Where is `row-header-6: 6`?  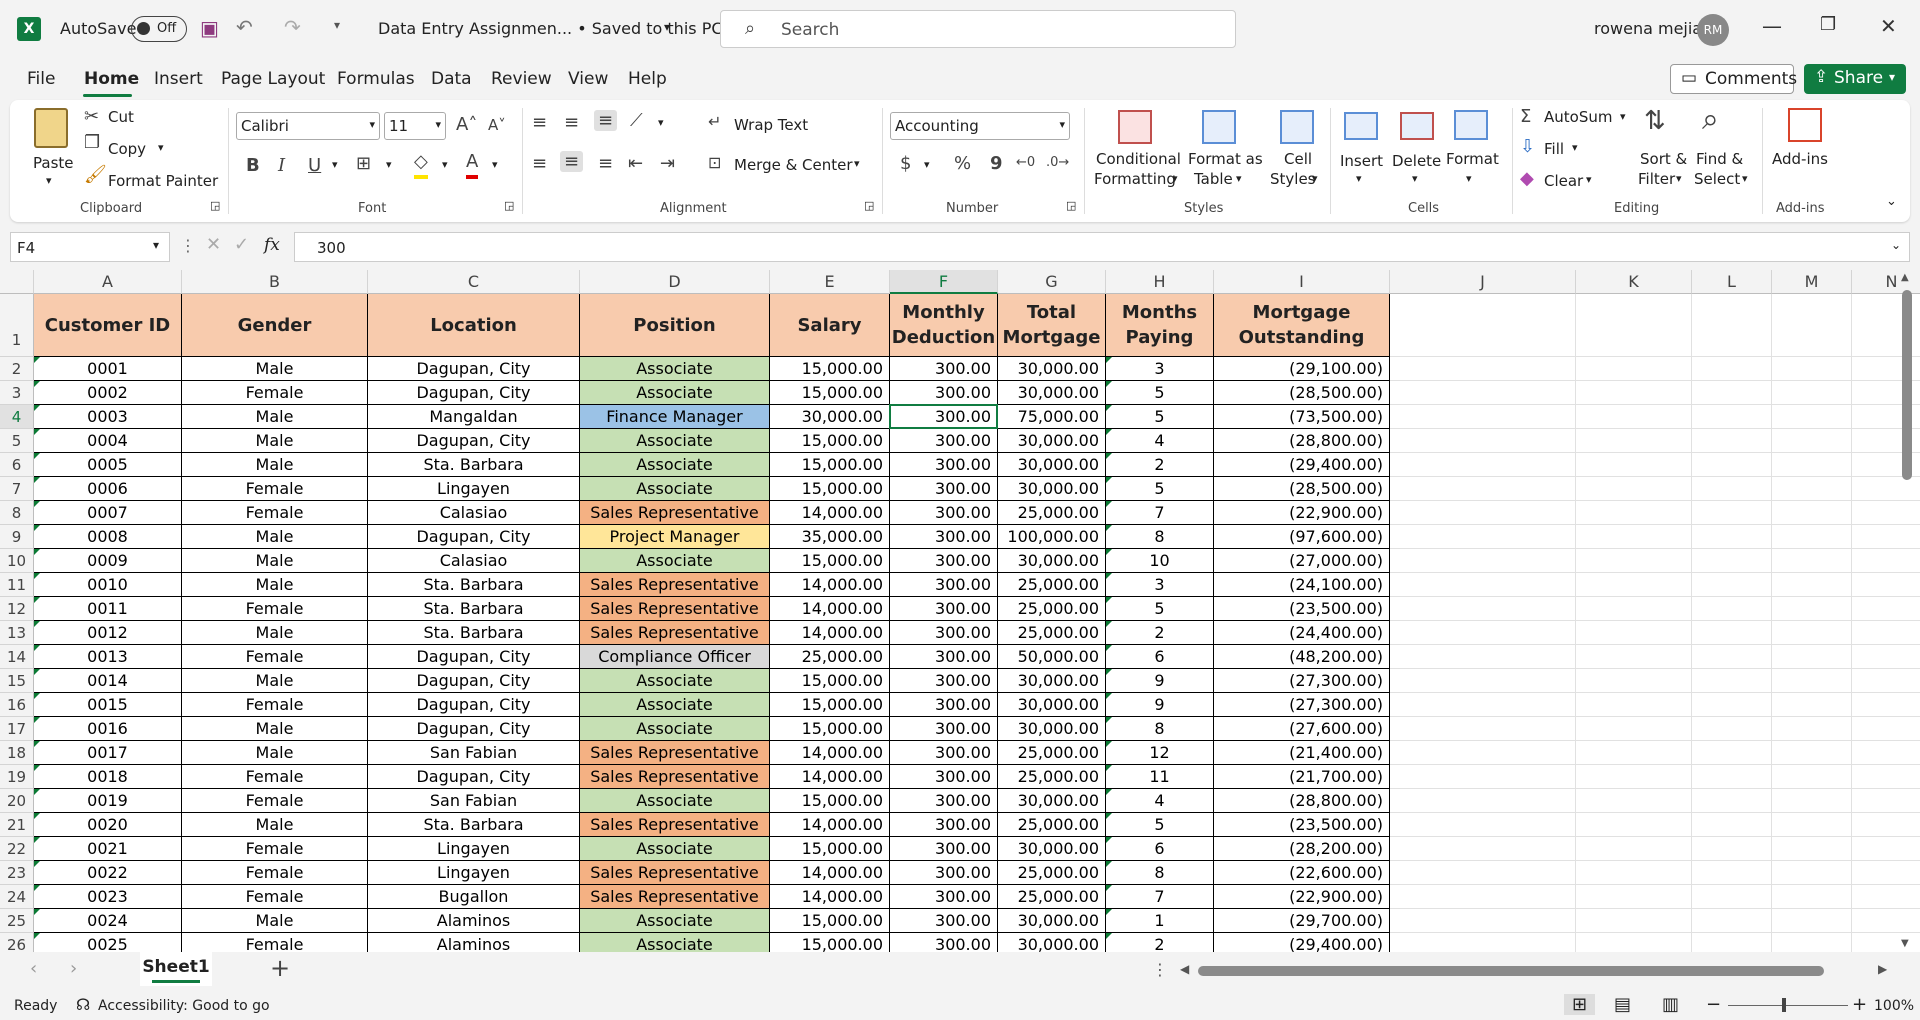 row-header-6: 6 is located at coordinates (17, 465).